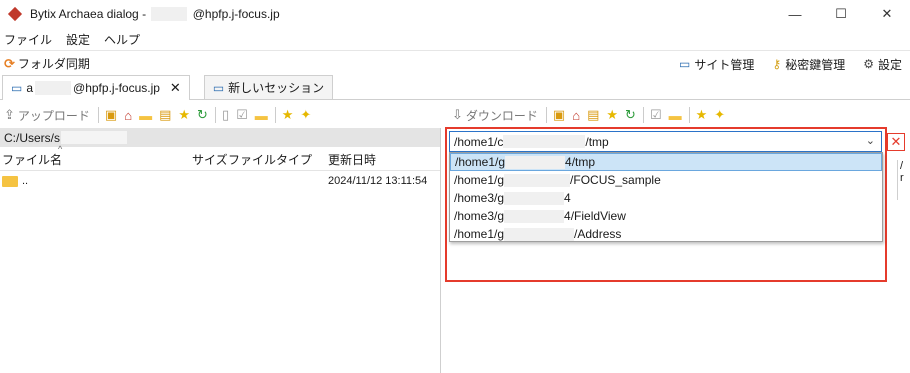 The width and height of the screenshot is (910, 373). What do you see at coordinates (887, 14) in the screenshot?
I see `close-window-button: ✕` at bounding box center [887, 14].